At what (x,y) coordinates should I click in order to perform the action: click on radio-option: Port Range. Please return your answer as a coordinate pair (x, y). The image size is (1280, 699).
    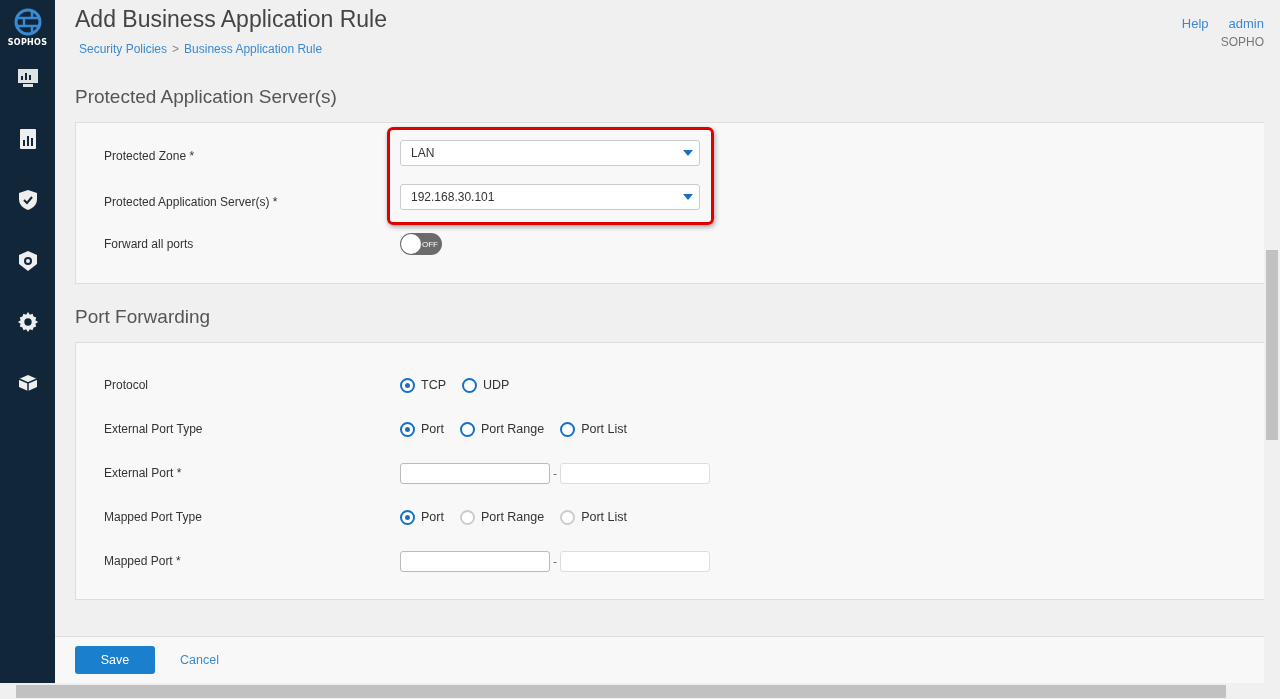
    Looking at the image, I should click on (502, 429).